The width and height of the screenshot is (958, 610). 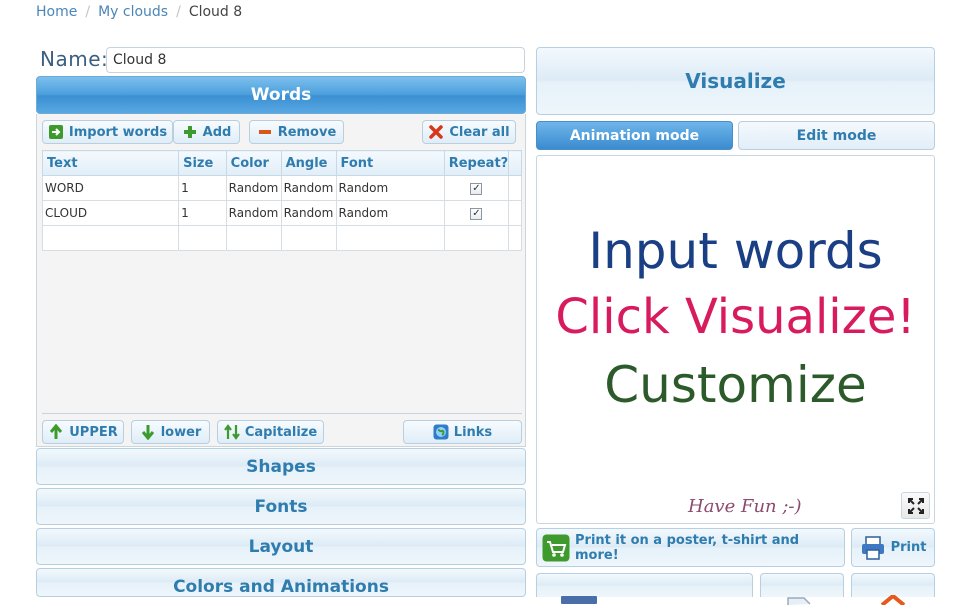 I want to click on share-button, so click(x=893, y=590).